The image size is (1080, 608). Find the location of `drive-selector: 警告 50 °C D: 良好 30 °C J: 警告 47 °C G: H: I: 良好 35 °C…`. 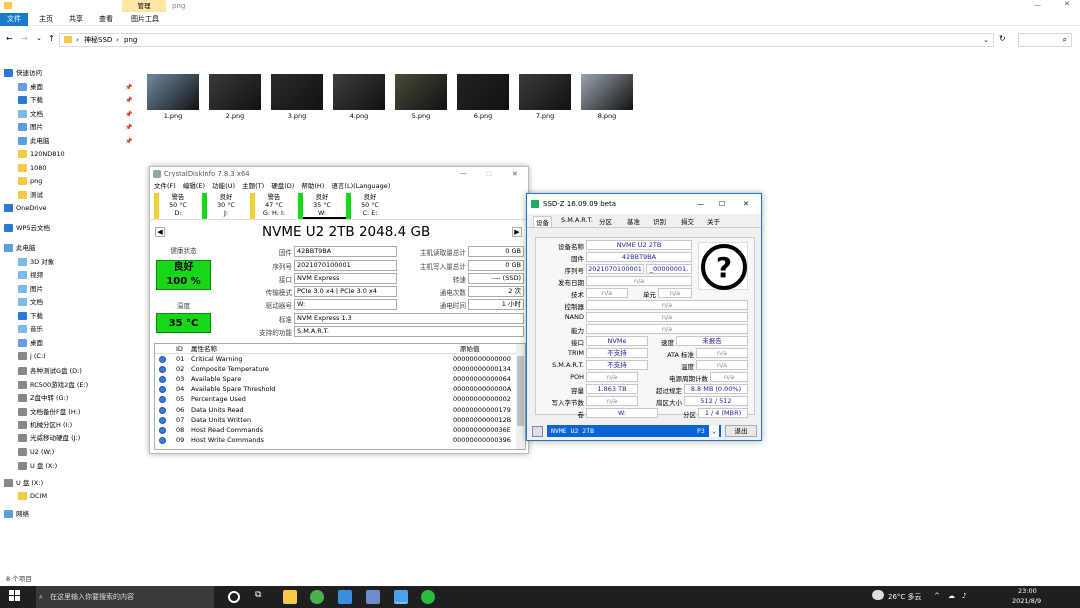

drive-selector: 警告 50 °C D: 良好 30 °C J: 警告 47 °C G: H: I: 良好 35 °C… is located at coordinates (339, 206).